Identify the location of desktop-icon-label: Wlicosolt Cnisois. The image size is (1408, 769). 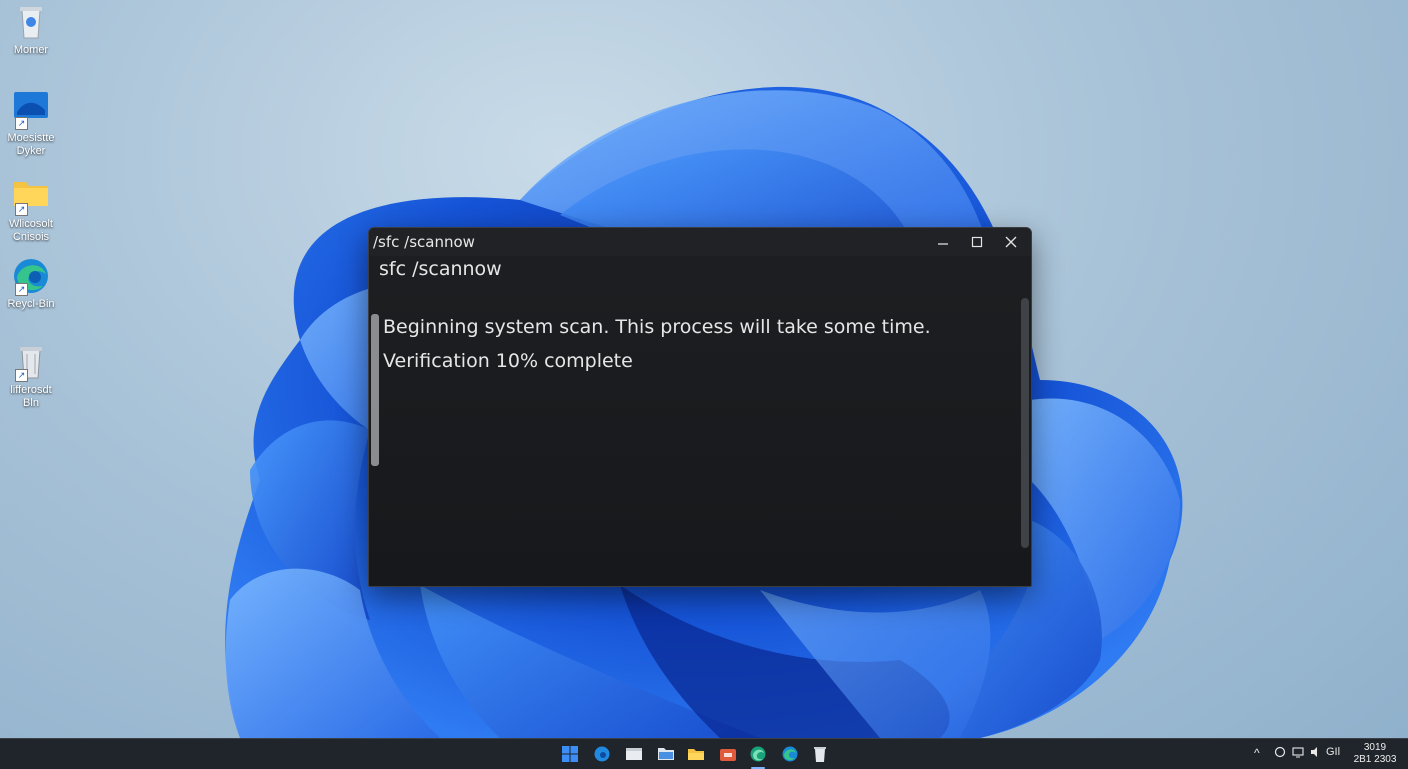
(30, 230).